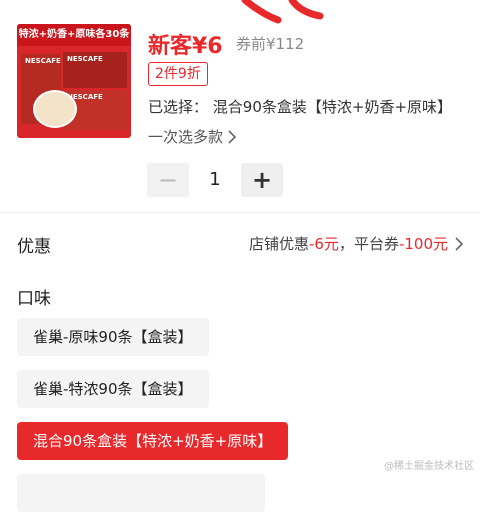 This screenshot has width=480, height=512. I want to click on promo-detail: 店铺优惠-6元，平台券-100元, so click(356, 243).